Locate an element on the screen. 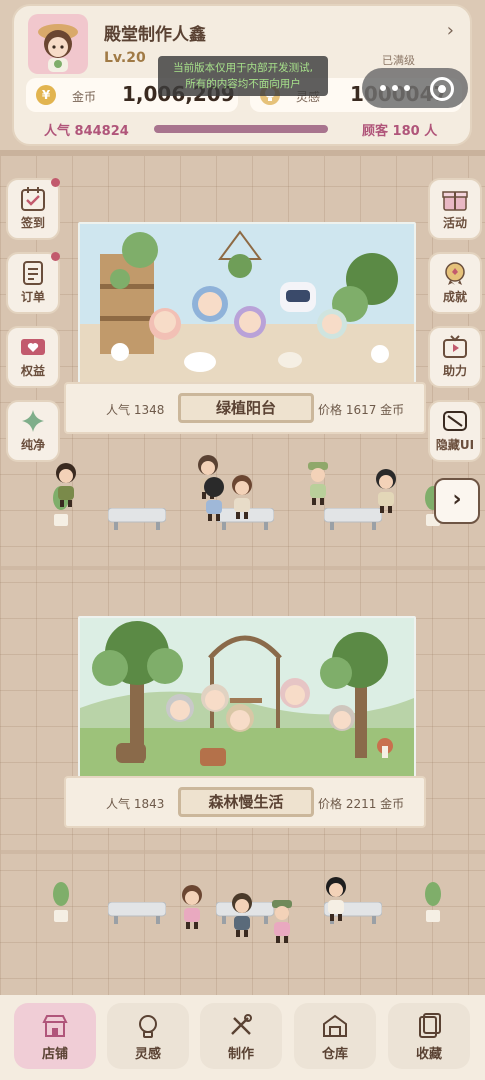 This screenshot has width=485, height=1080. case-1-info: 人气 1348 绿植阳台 价格 1617 金币 is located at coordinates (245, 408).